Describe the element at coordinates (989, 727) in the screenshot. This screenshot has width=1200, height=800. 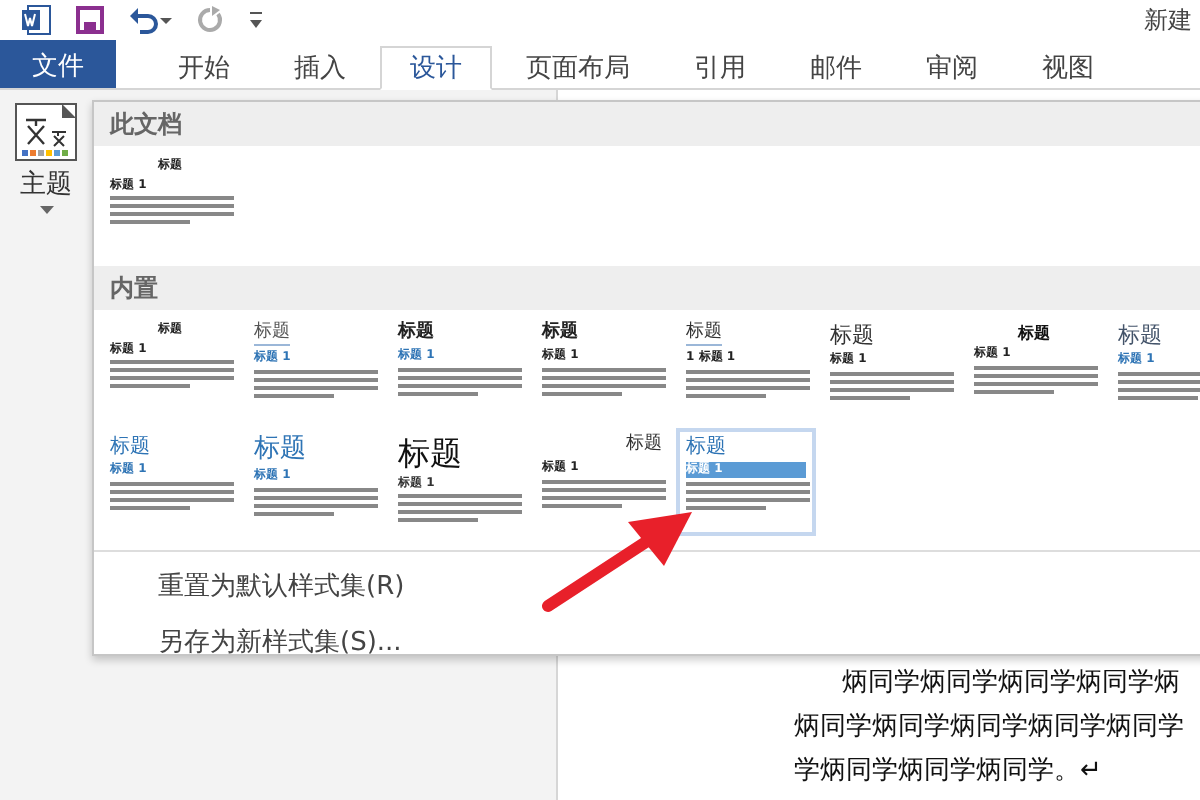
I see `document-text-line: 炳同学炳同学炳同学炳同学炳同学` at that location.